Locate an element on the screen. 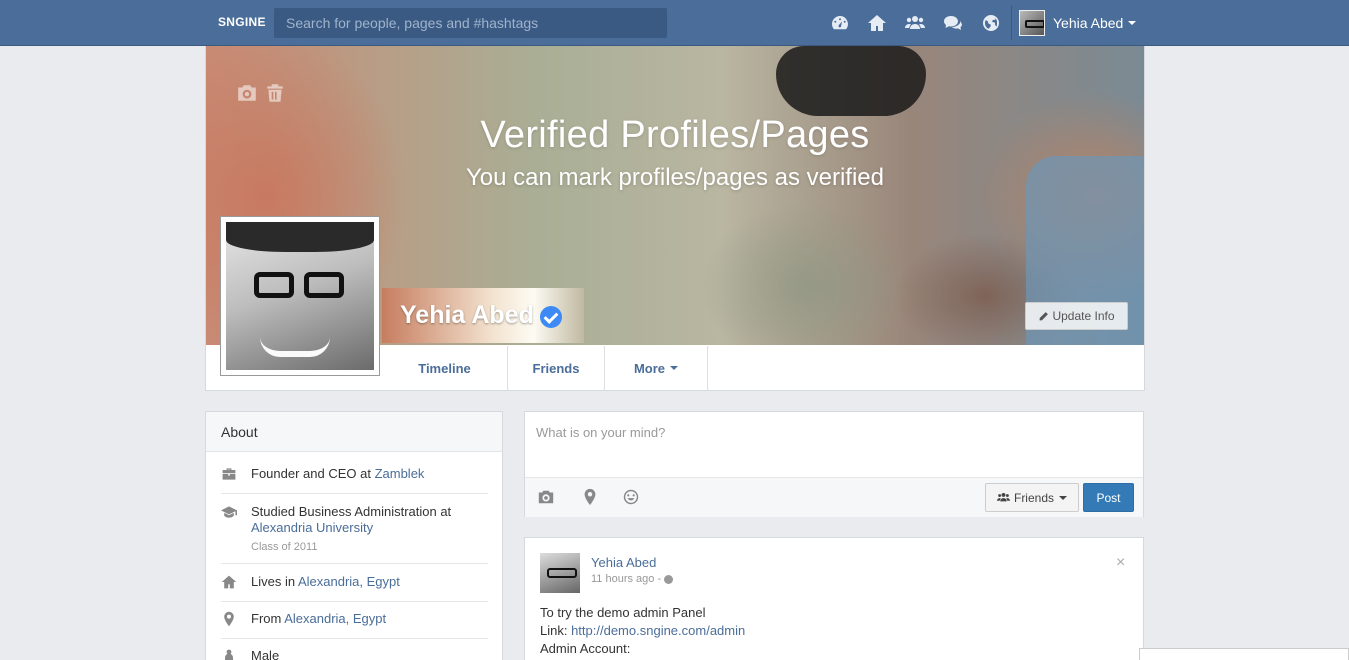 This screenshot has height=660, width=1349. avatar is located at coordinates (300, 296).